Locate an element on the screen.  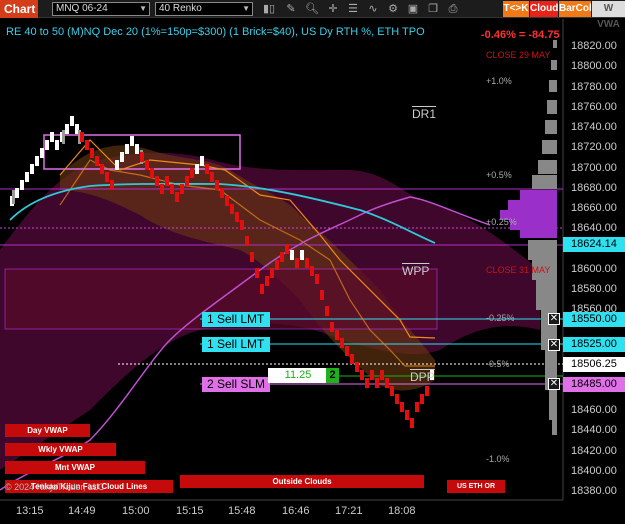
price-tag-vwap: 18624.14 is located at coordinates (594, 244).